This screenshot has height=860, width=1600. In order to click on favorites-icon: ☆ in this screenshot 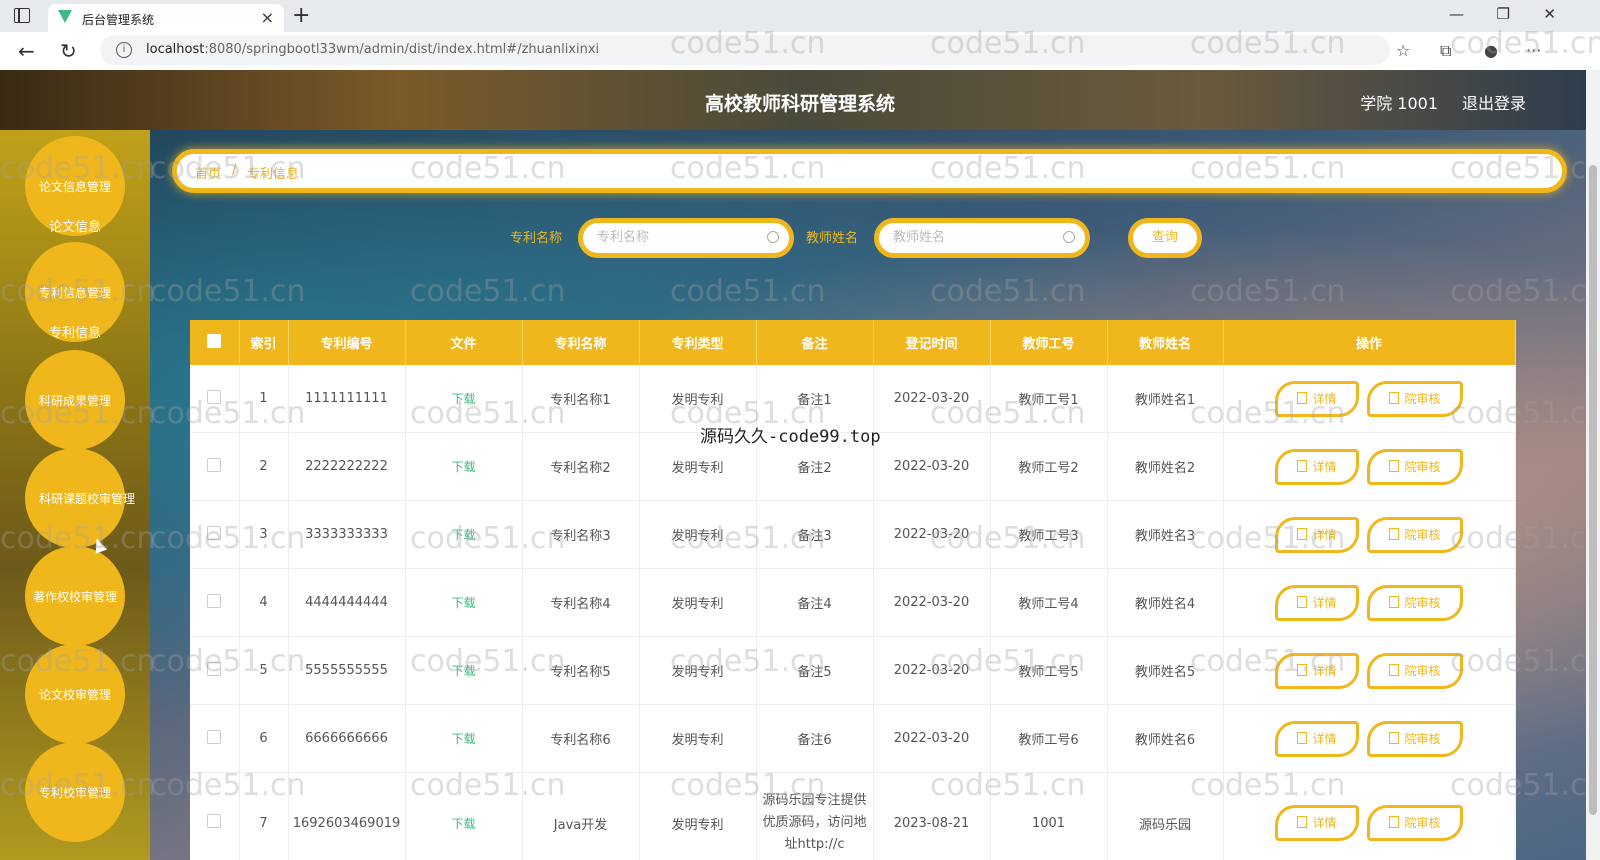, I will do `click(1403, 50)`.